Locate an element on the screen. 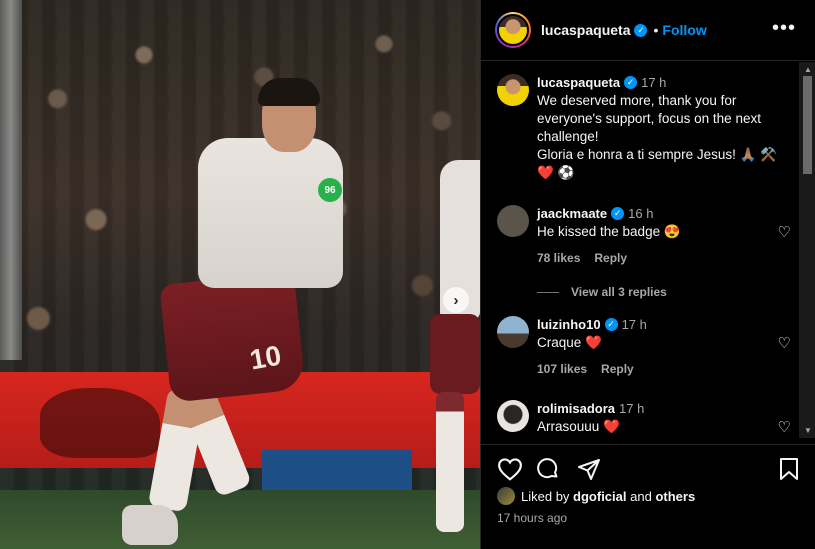 The width and height of the screenshot is (815, 549). caption-username: lucaspaqueta is located at coordinates (578, 82).